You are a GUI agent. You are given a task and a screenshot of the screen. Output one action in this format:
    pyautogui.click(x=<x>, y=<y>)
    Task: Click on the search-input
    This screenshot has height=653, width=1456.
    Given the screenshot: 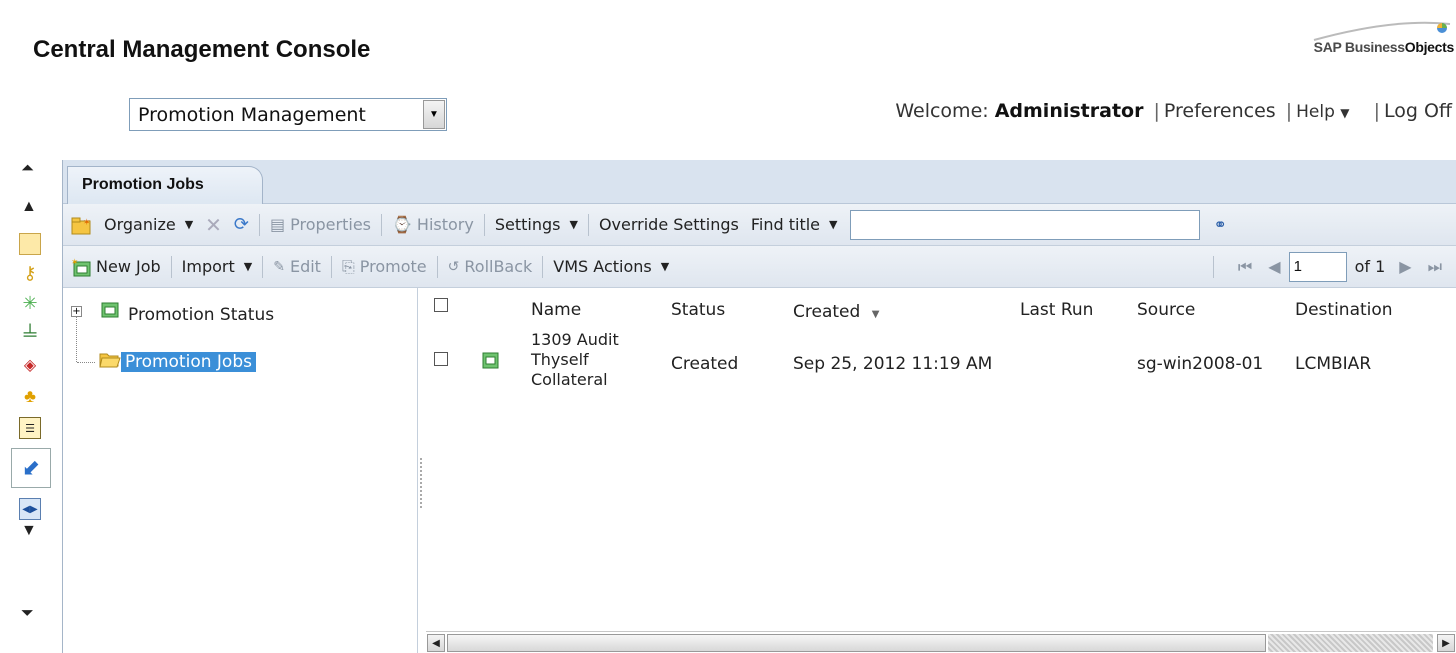 What is the action you would take?
    pyautogui.click(x=1024, y=224)
    